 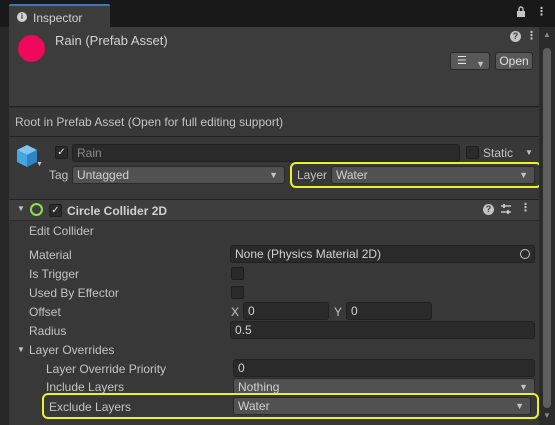 What do you see at coordinates (106, 369) in the screenshot?
I see `layer-override-priority-label: Layer Override Priority` at bounding box center [106, 369].